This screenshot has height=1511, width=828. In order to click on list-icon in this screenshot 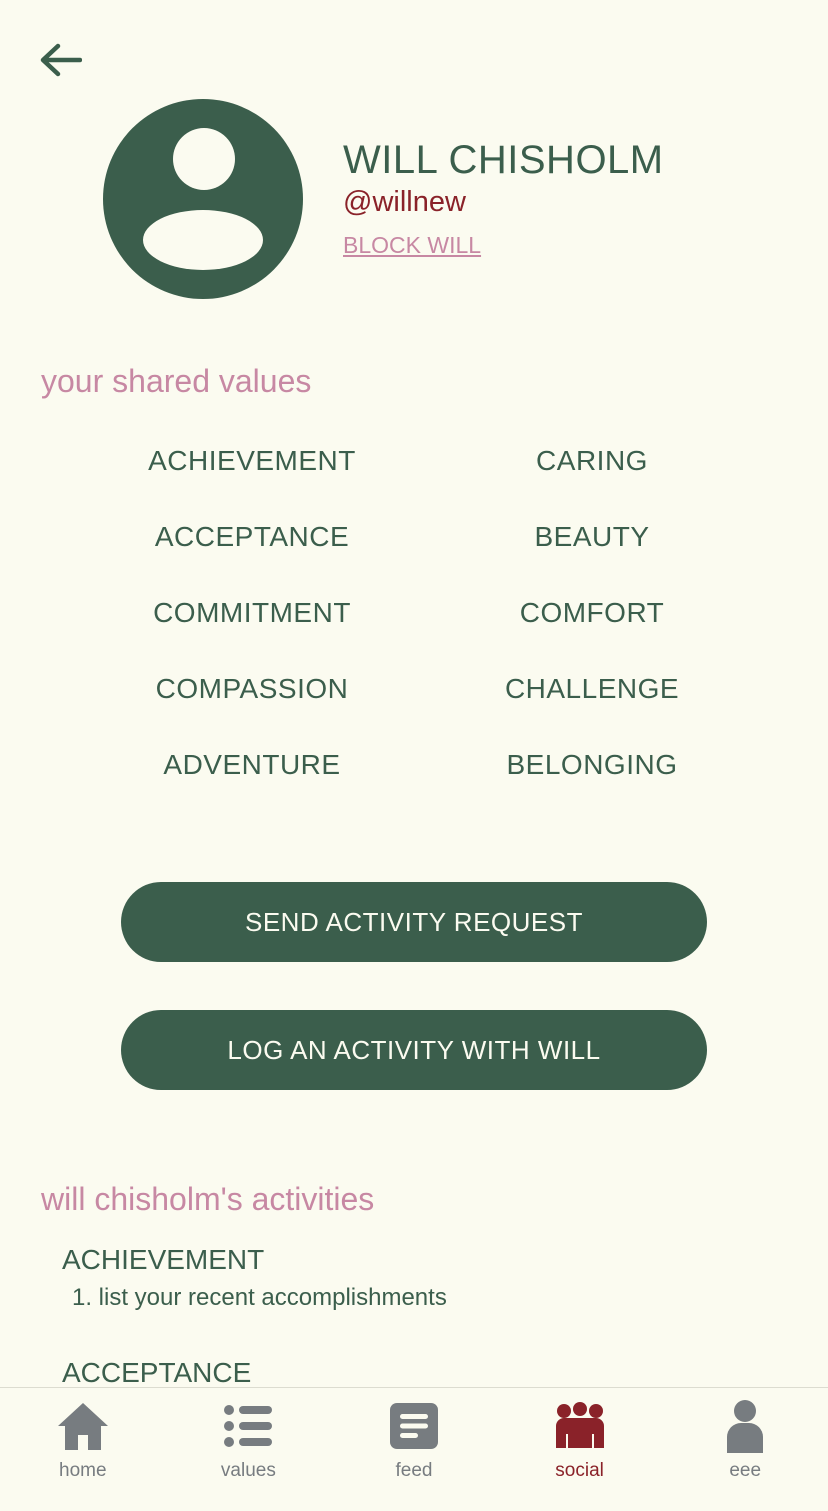, I will do `click(248, 1426)`.